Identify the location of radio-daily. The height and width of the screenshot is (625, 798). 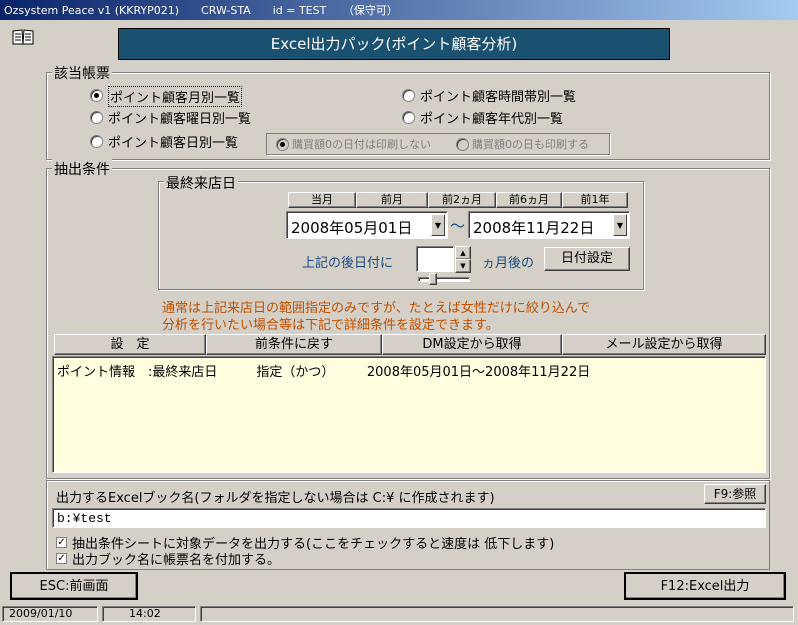
(96, 141).